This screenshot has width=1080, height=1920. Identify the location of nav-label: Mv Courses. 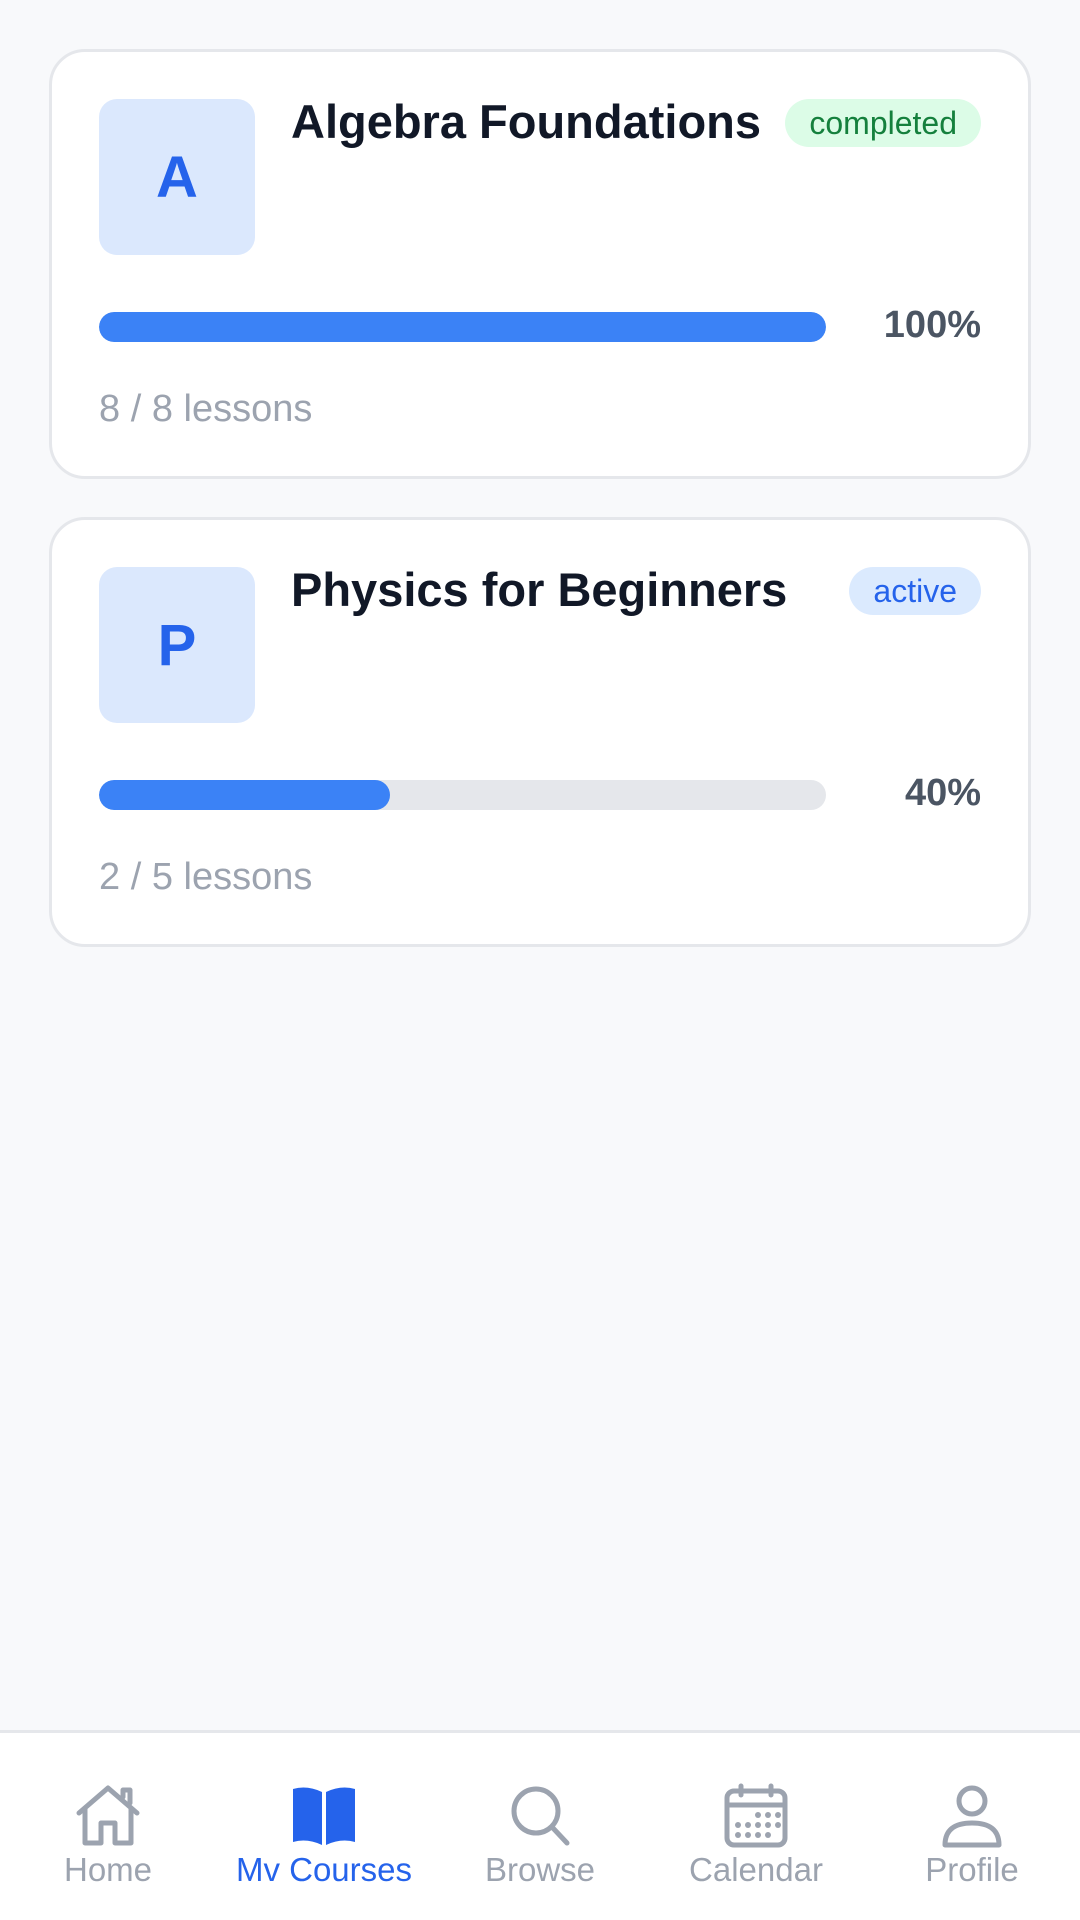
(324, 1869).